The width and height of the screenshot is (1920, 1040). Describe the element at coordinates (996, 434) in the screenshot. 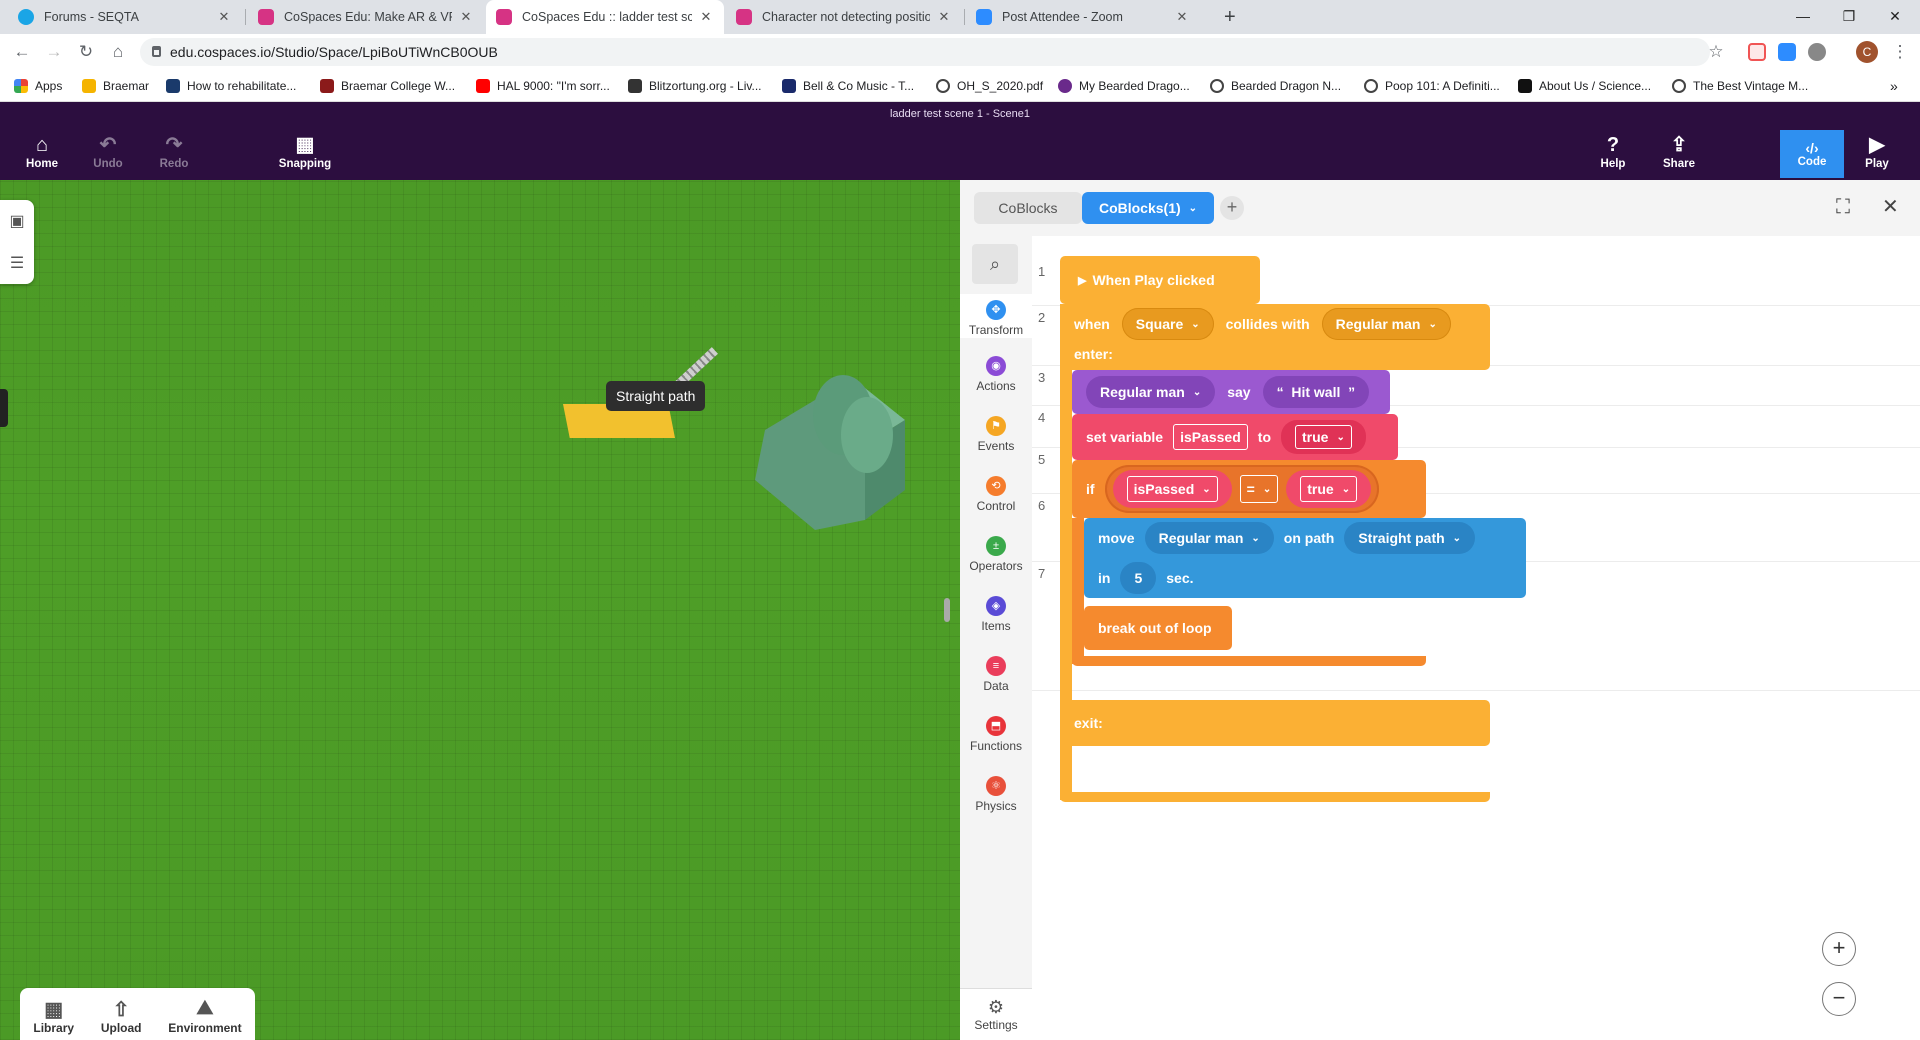

I see `category-events: ⚑ Events` at that location.